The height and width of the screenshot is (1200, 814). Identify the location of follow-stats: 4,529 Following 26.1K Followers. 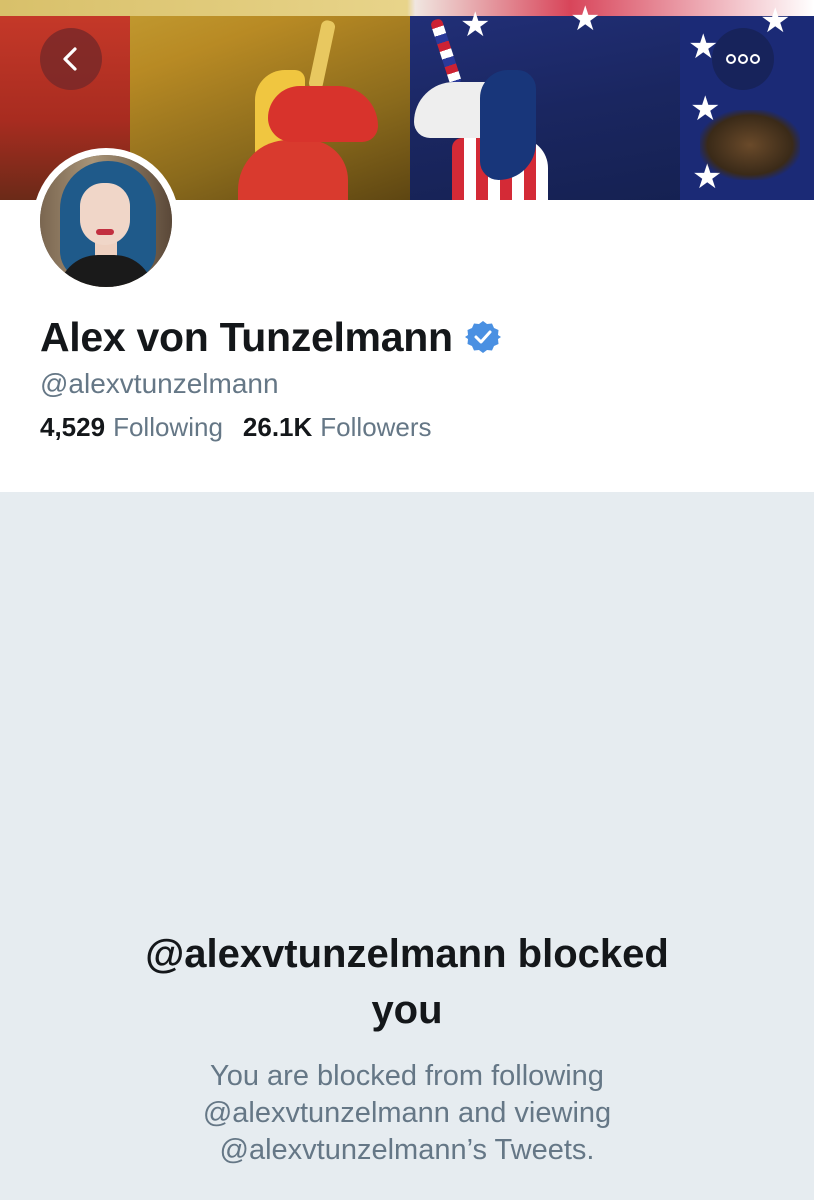
(236, 427).